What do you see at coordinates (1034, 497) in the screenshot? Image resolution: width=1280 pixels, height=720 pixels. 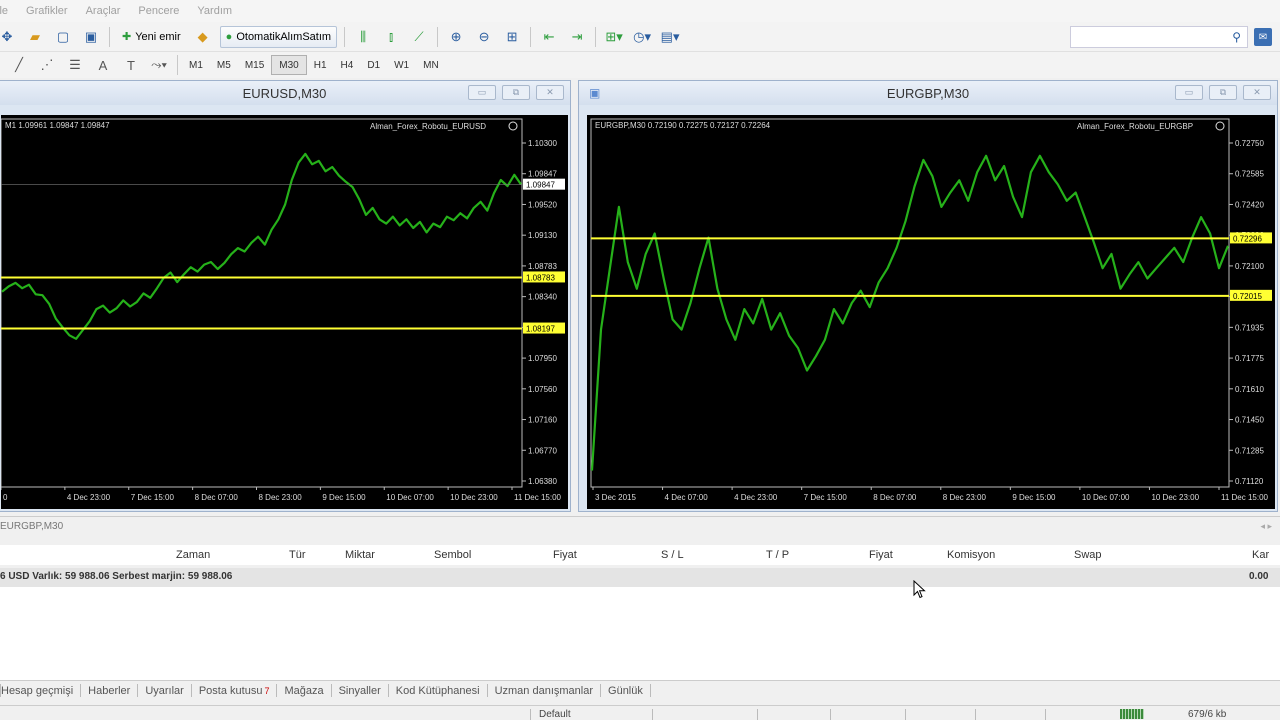 I see `time-tick-label: 9 Dec 15:00` at bounding box center [1034, 497].